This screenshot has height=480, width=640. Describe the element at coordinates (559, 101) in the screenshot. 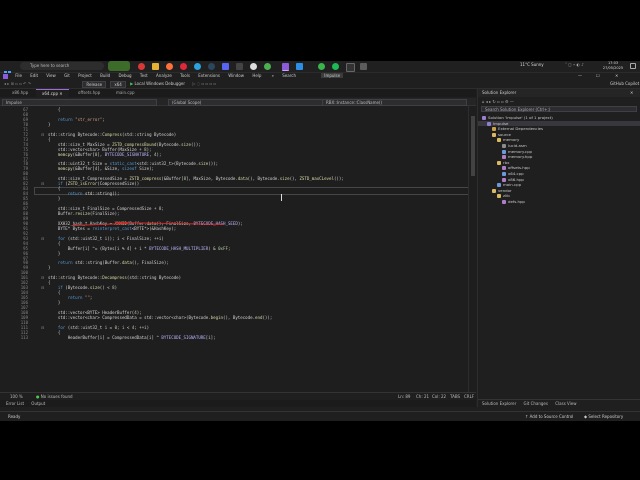

I see `solution-explorer-toolbar: ⌂ ◂ ▸ ↻ ▫ ▫ ⚙ —` at that location.